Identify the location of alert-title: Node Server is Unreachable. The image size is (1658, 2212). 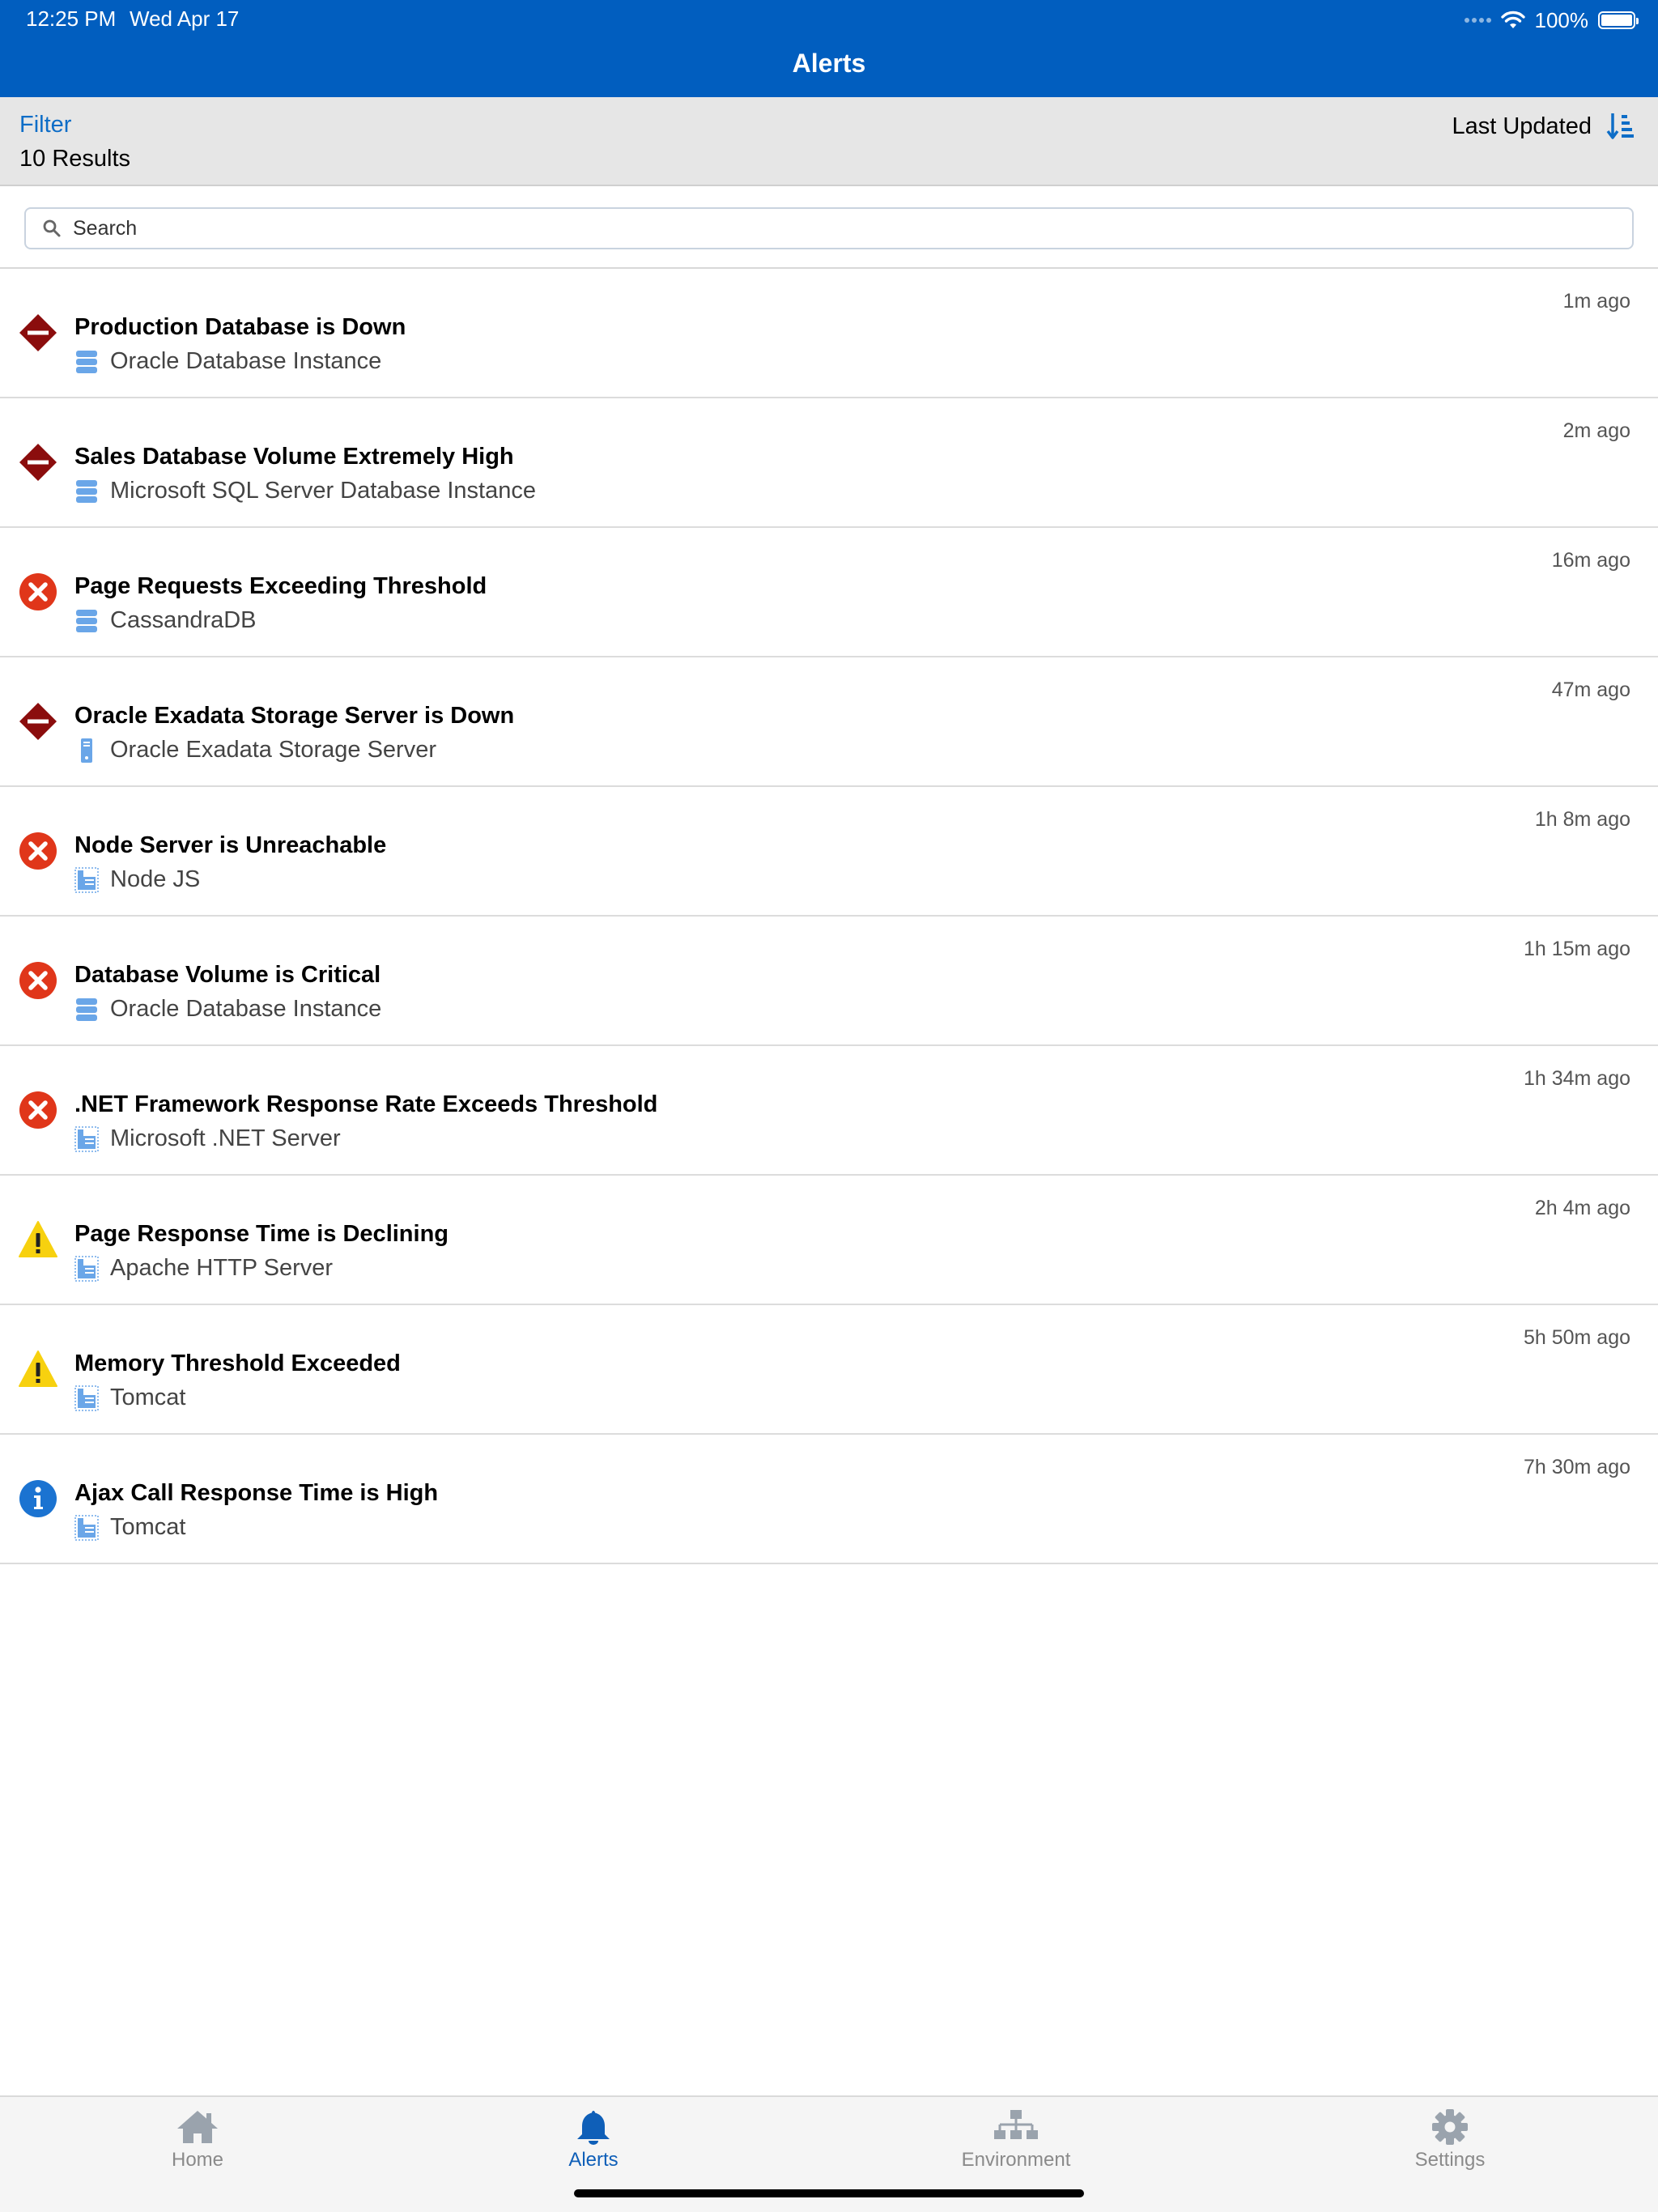
(230, 845).